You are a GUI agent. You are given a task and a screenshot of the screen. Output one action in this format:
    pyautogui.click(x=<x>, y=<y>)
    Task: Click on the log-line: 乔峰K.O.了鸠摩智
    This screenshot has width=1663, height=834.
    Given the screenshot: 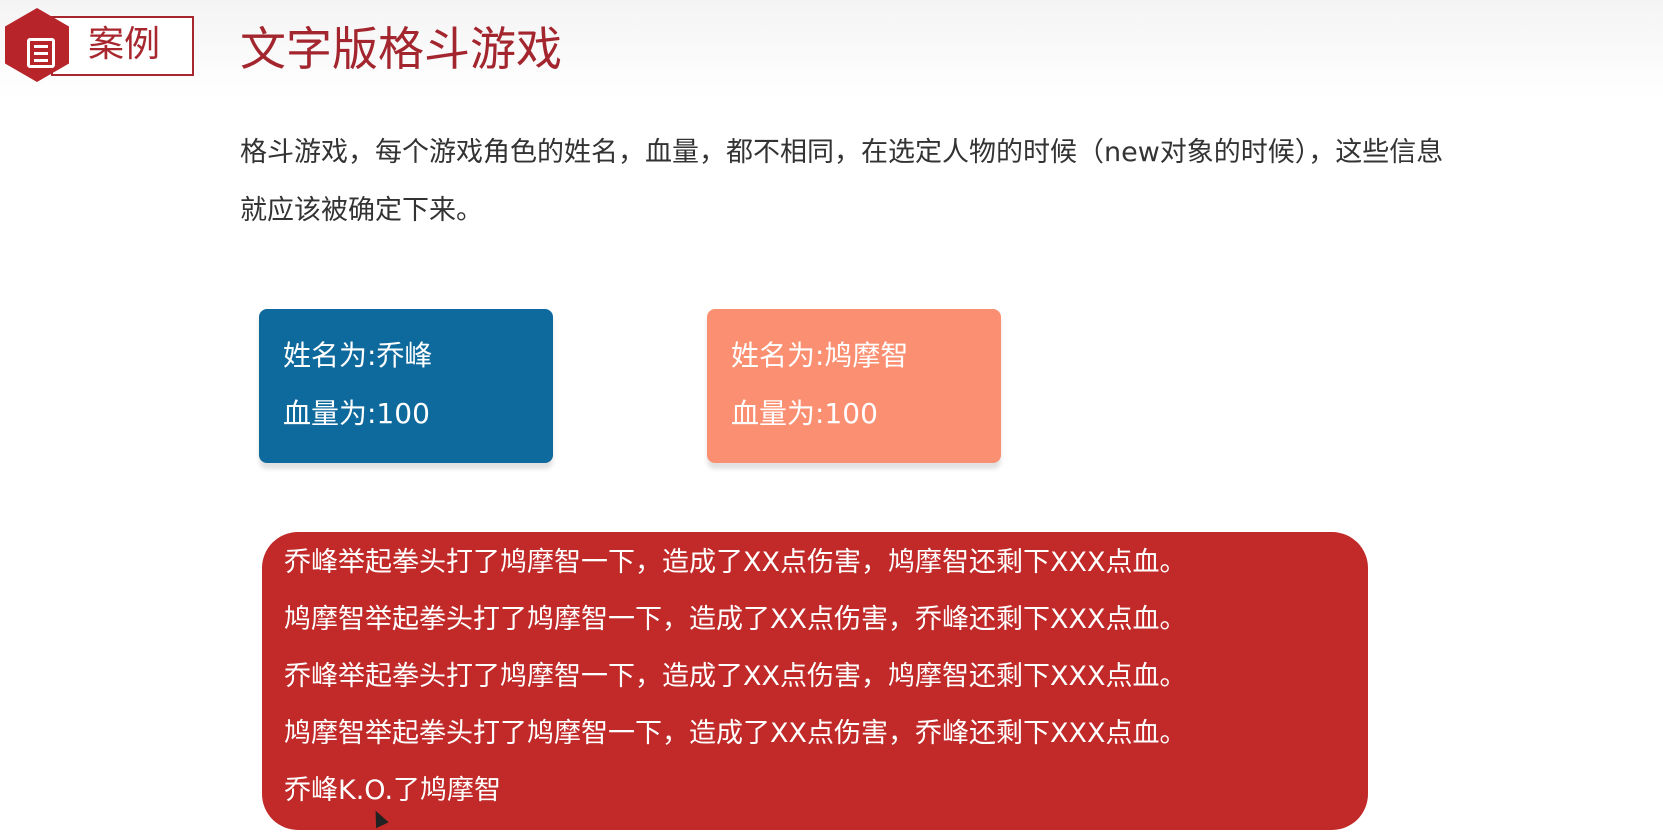 What is the action you would take?
    pyautogui.click(x=393, y=790)
    